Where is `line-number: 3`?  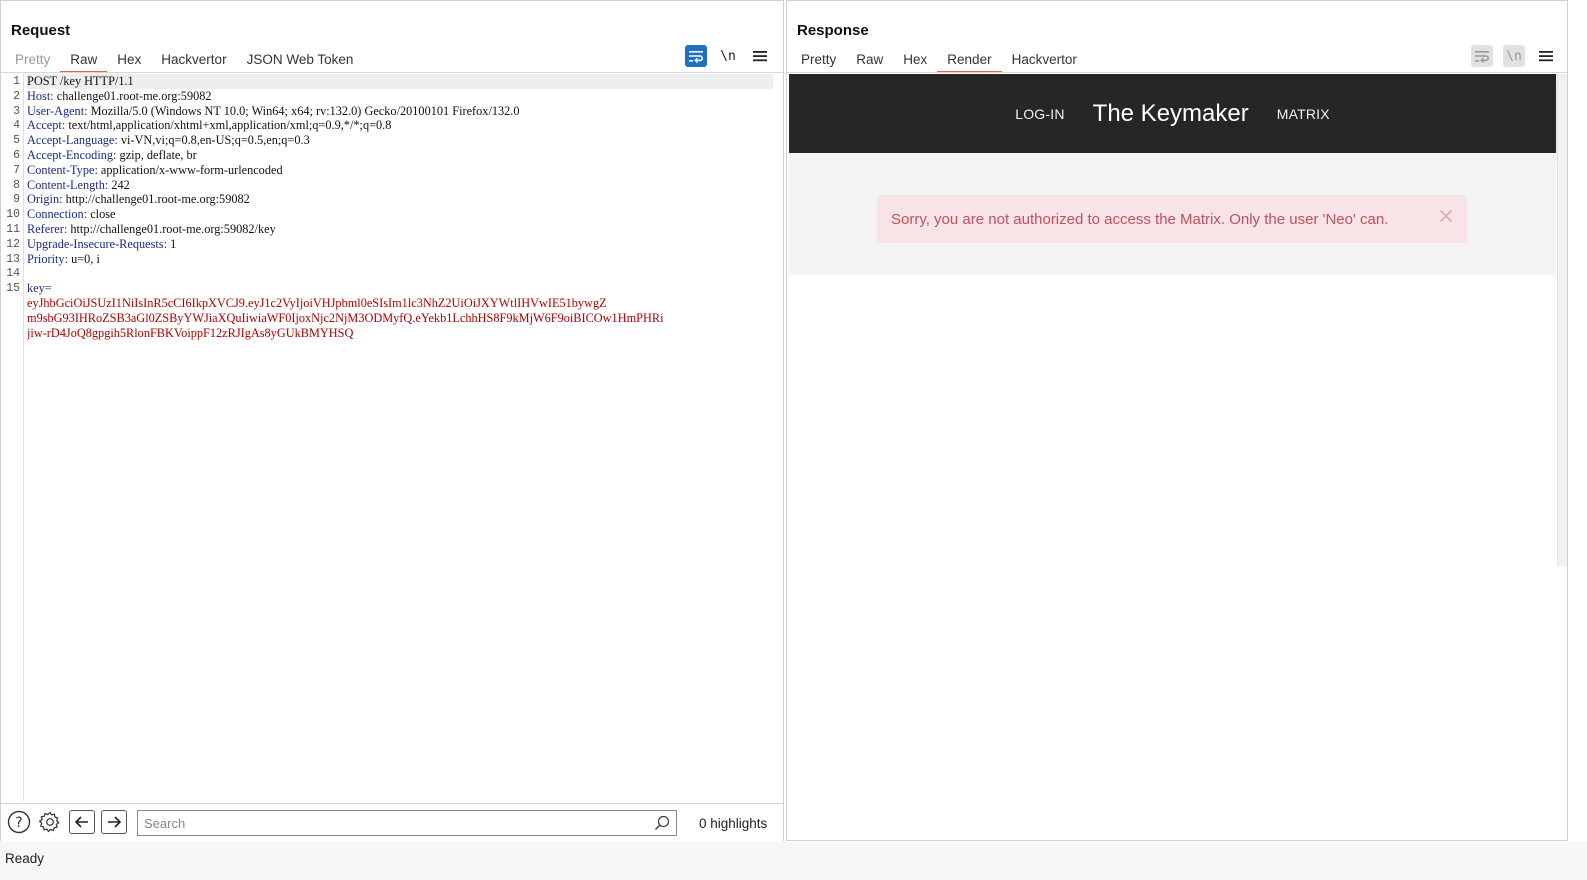 line-number: 3 is located at coordinates (16, 111).